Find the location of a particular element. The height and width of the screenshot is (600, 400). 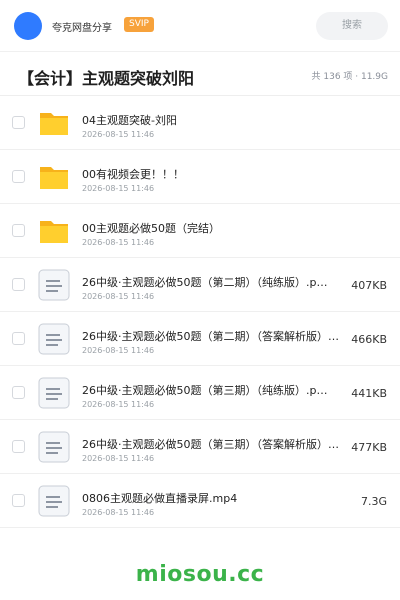

svip-badge: SVIP is located at coordinates (139, 24).